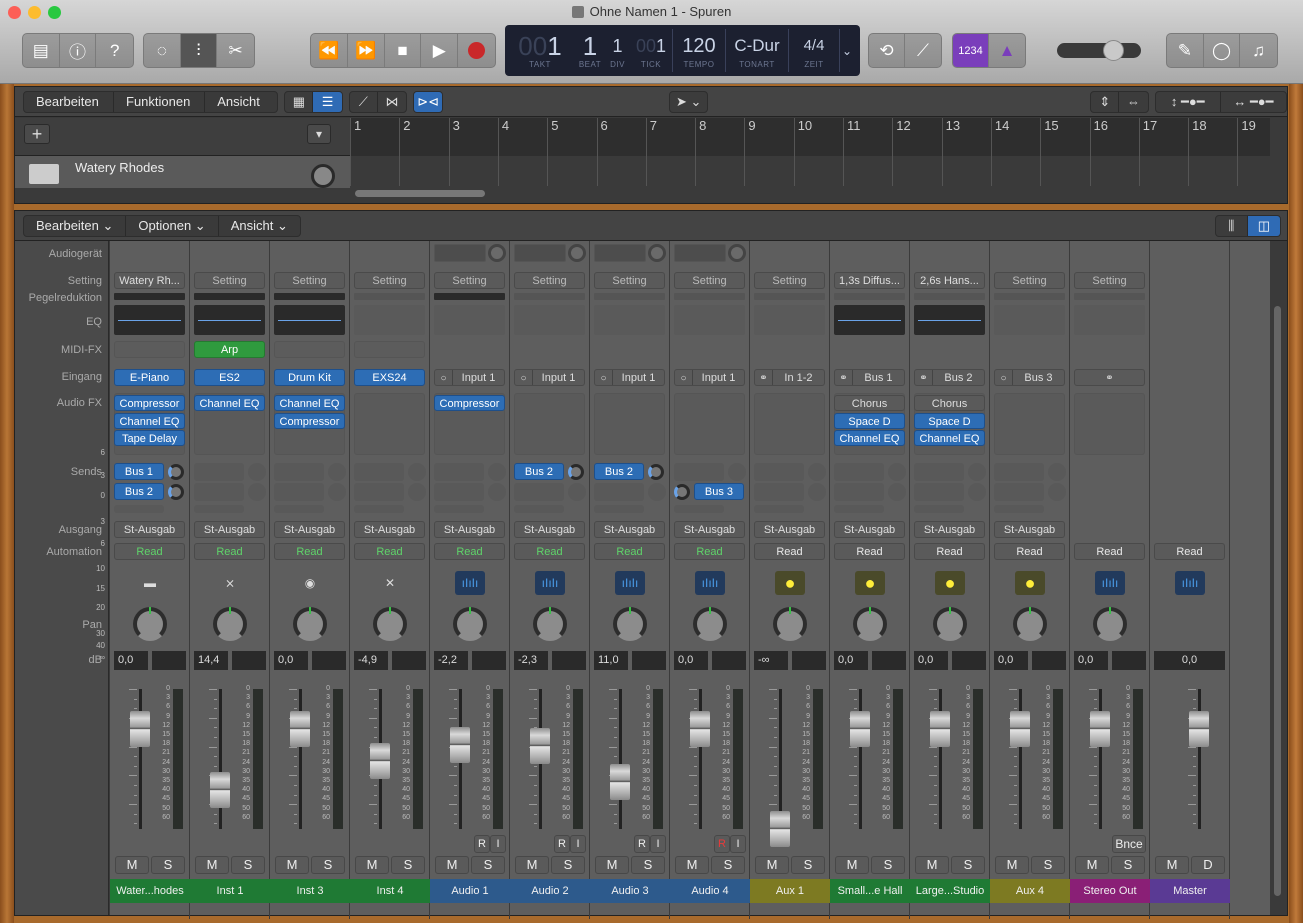 The image size is (1303, 923). What do you see at coordinates (630, 891) in the screenshot?
I see `channel-name: Audio 3` at bounding box center [630, 891].